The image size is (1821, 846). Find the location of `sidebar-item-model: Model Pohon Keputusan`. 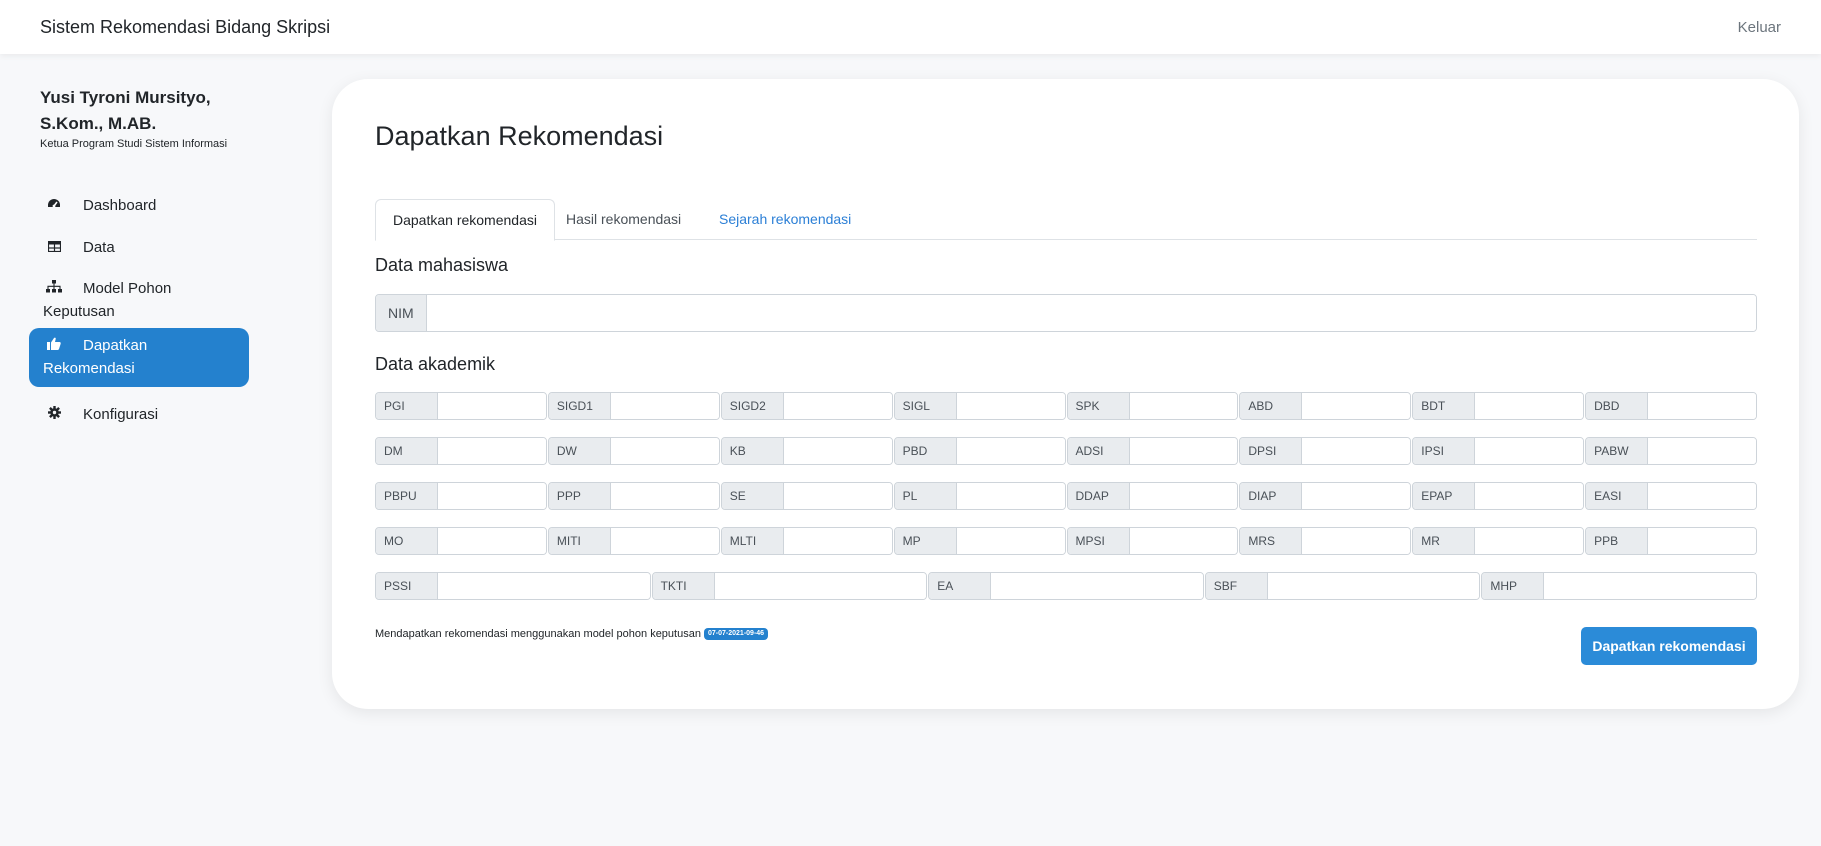

sidebar-item-model: Model Pohon Keputusan is located at coordinates (129, 300).